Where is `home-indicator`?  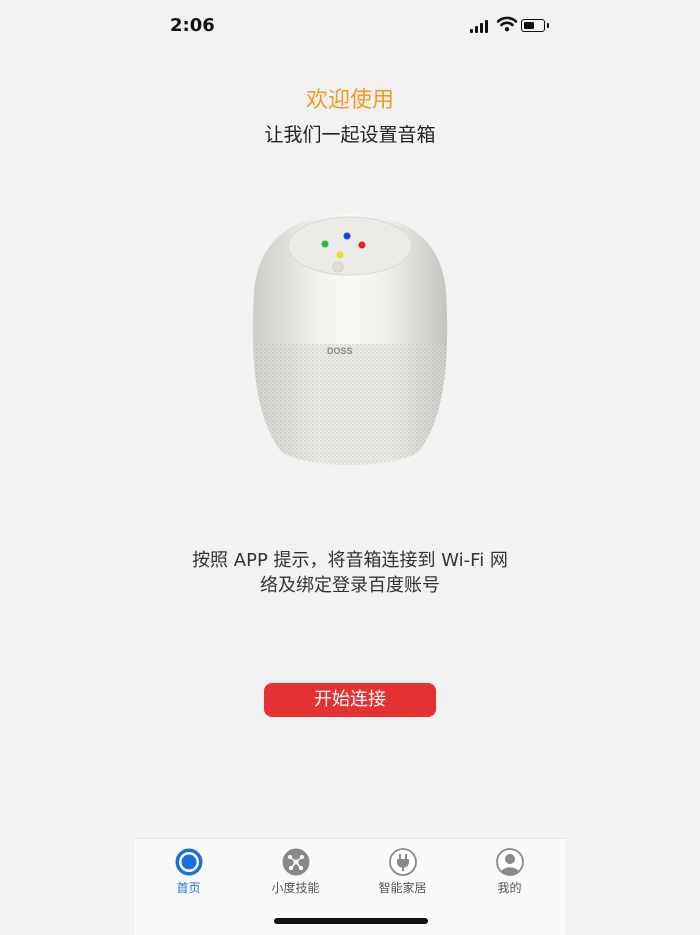 home-indicator is located at coordinates (351, 921).